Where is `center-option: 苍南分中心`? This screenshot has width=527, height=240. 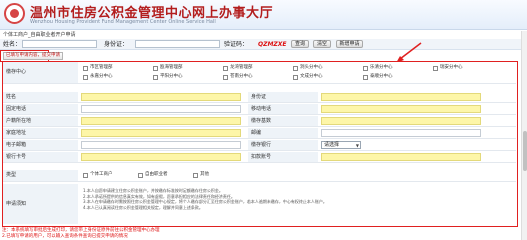 center-option: 苍南分中心 is located at coordinates (241, 76).